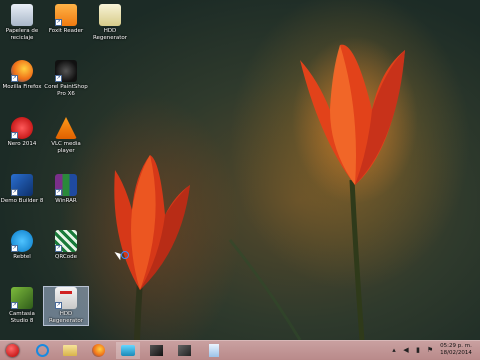  Describe the element at coordinates (22, 128) in the screenshot. I see `nero-icon: ↗` at that location.